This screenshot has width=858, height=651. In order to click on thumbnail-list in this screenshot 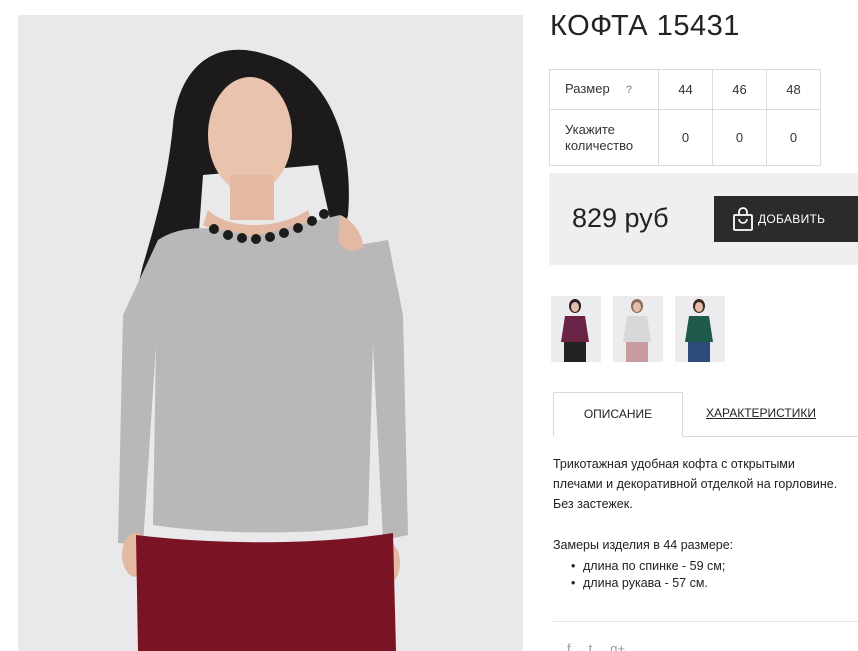, I will do `click(638, 329)`.